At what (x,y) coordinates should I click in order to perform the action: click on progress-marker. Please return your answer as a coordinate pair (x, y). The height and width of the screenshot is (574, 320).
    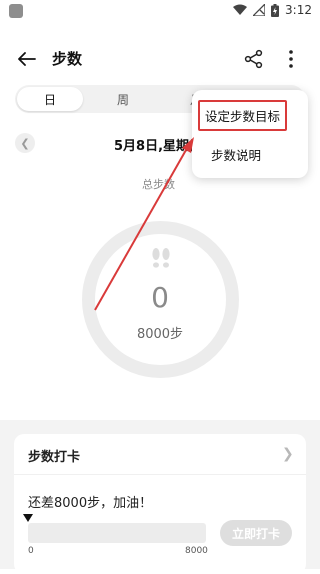
    Looking at the image, I should click on (28, 518).